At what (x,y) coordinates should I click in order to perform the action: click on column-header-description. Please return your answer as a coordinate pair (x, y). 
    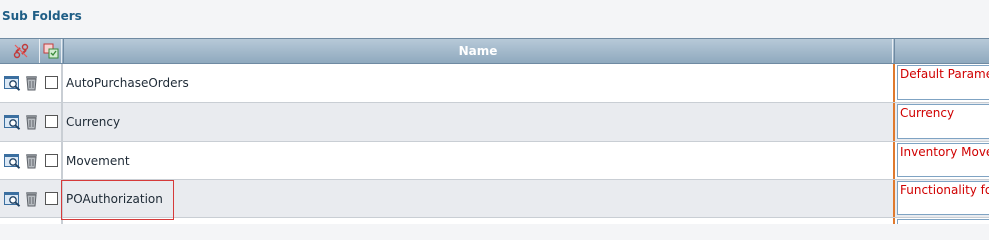
    Looking at the image, I should click on (941, 51).